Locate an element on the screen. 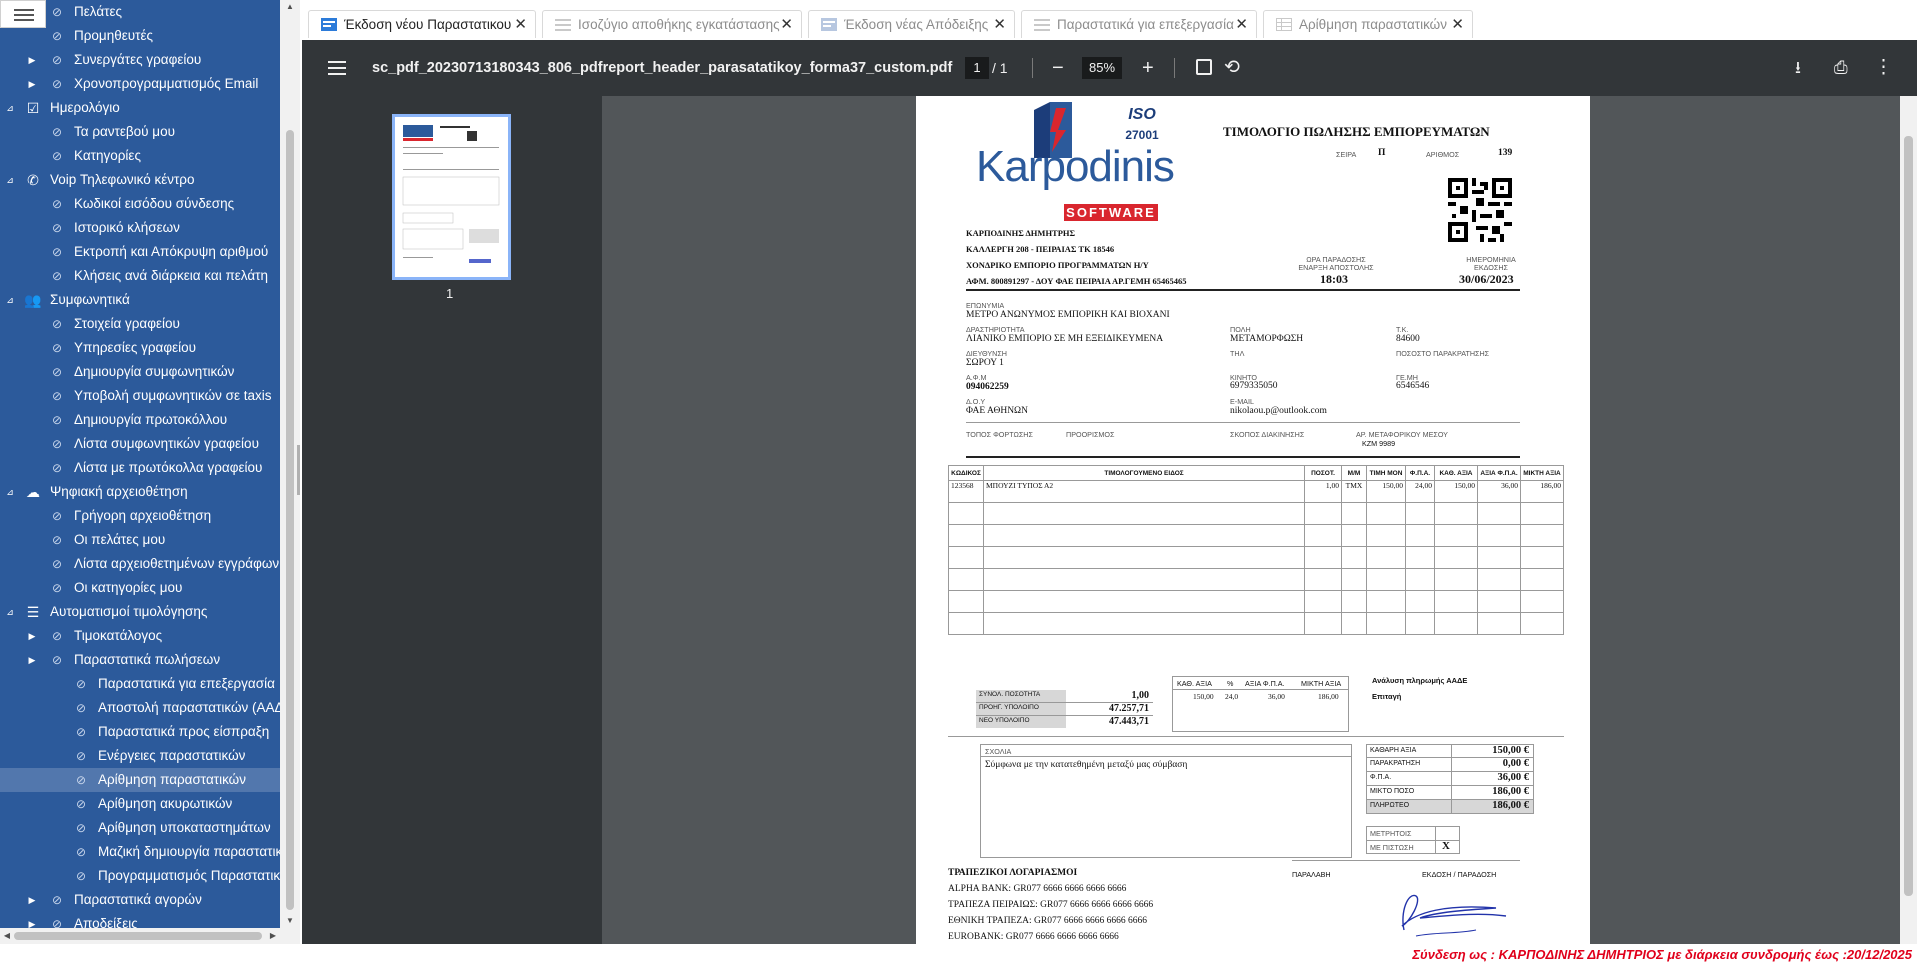 The height and width of the screenshot is (966, 1917). sidebar-item: ▶ ⊘ Παραστατικά πωλήσεων is located at coordinates (140, 660).